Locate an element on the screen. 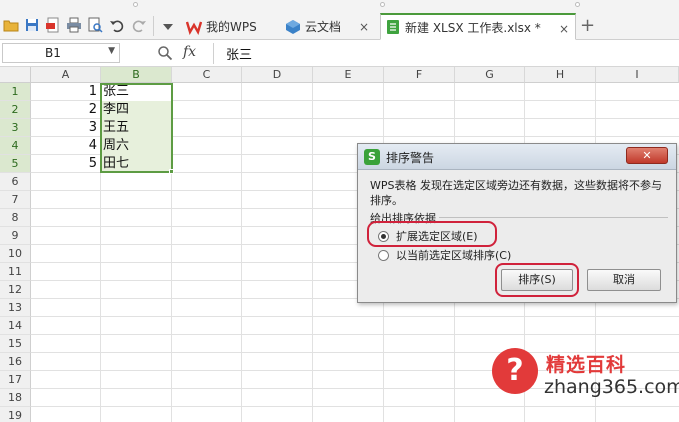 This screenshot has width=679, height=422. print-icon is located at coordinates (74, 25).